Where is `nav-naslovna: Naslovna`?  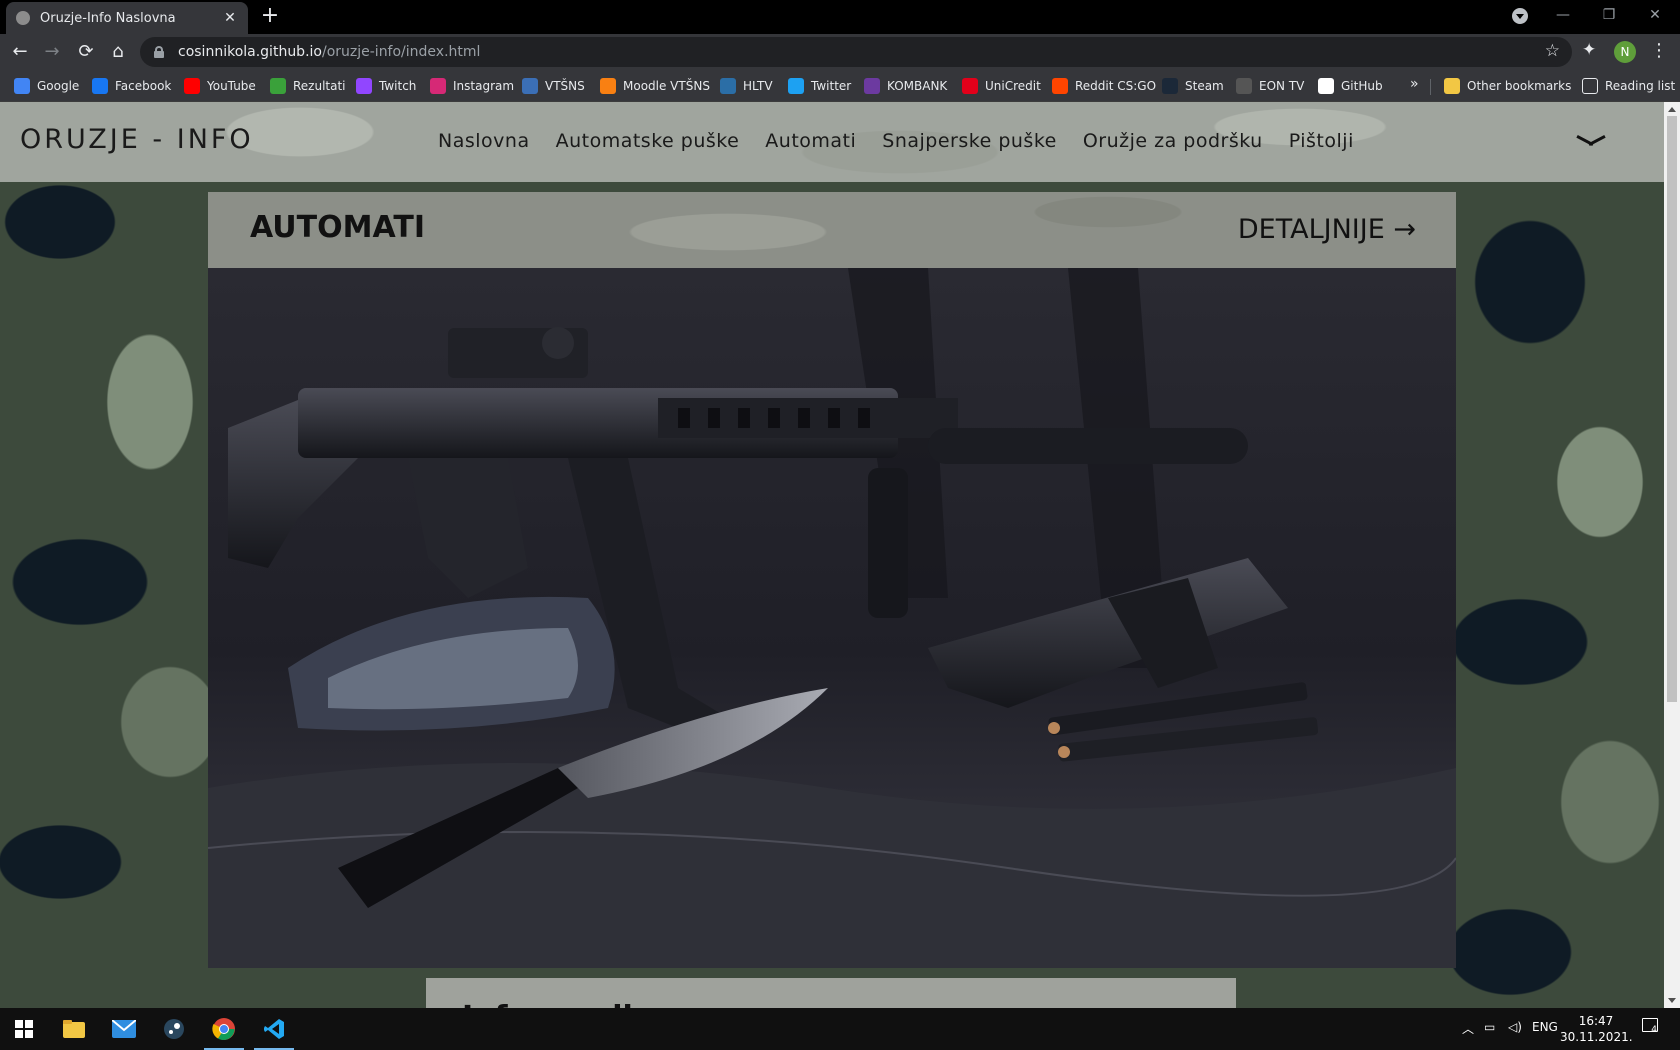
nav-naslovna: Naslovna is located at coordinates (484, 141).